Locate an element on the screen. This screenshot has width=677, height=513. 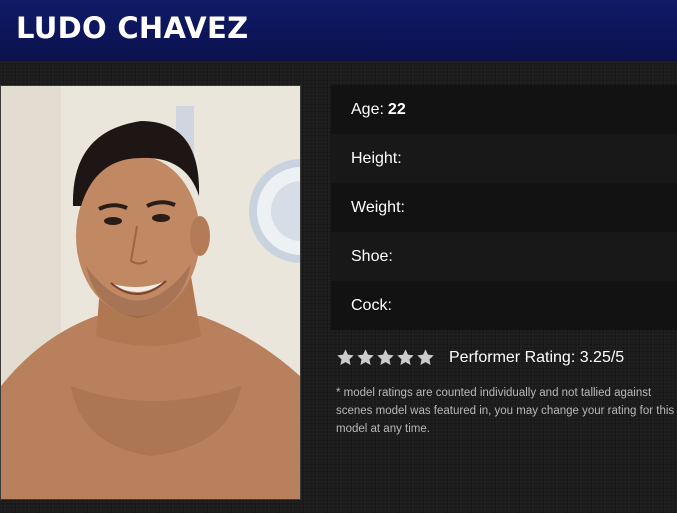
stat-row-weight: Weight: is located at coordinates (504, 207).